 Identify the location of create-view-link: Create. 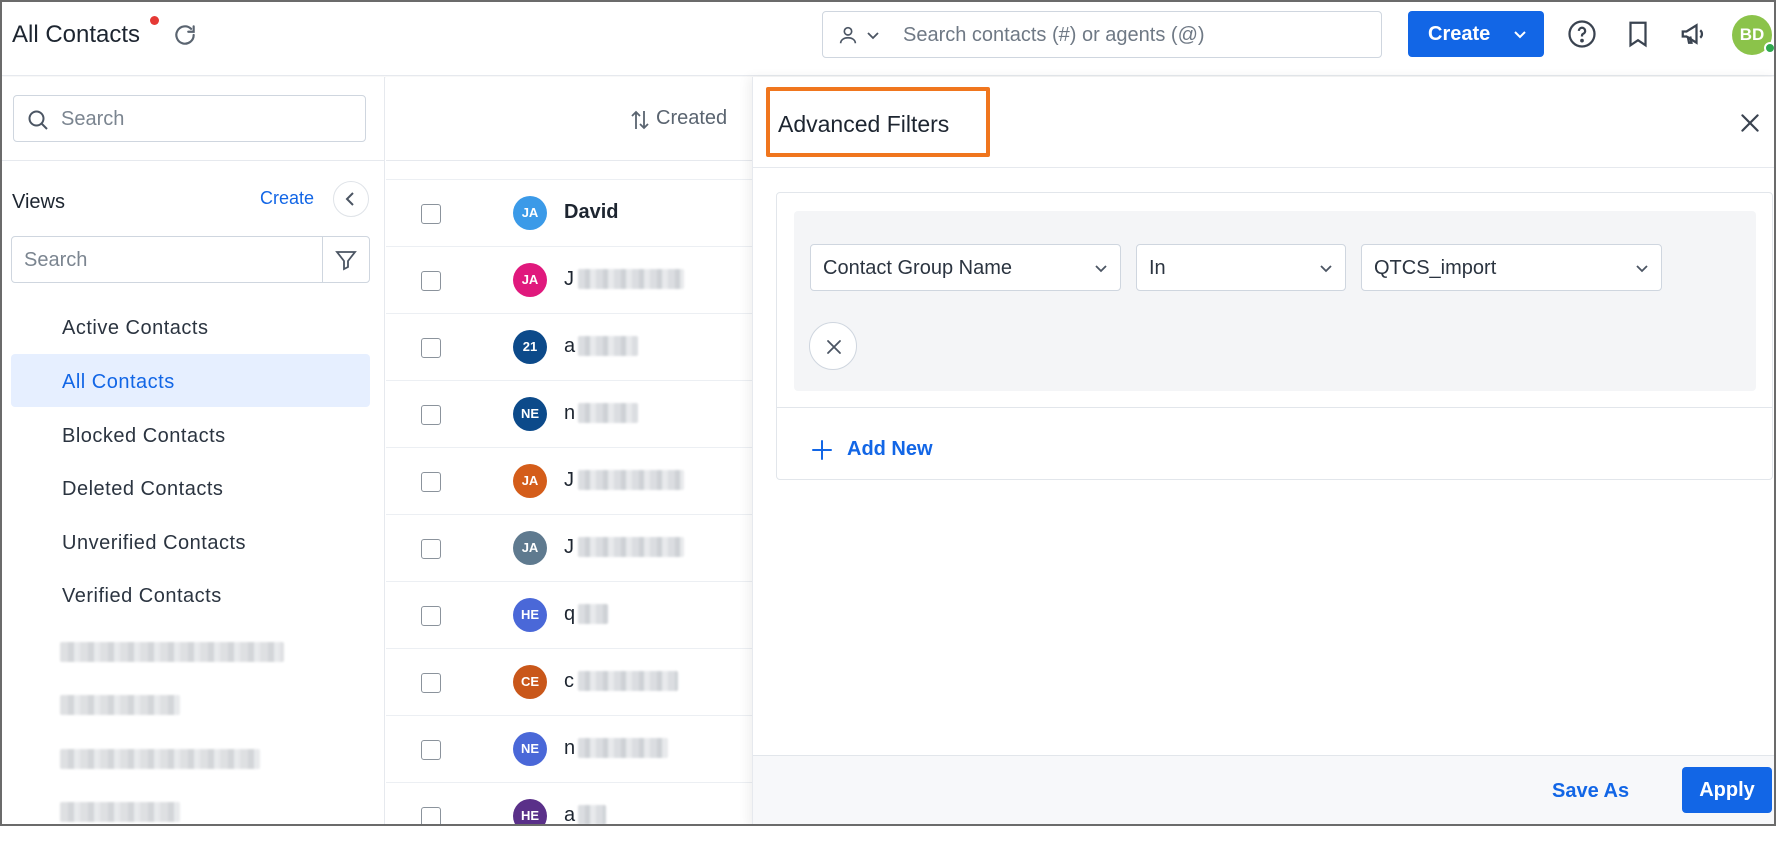
(287, 198).